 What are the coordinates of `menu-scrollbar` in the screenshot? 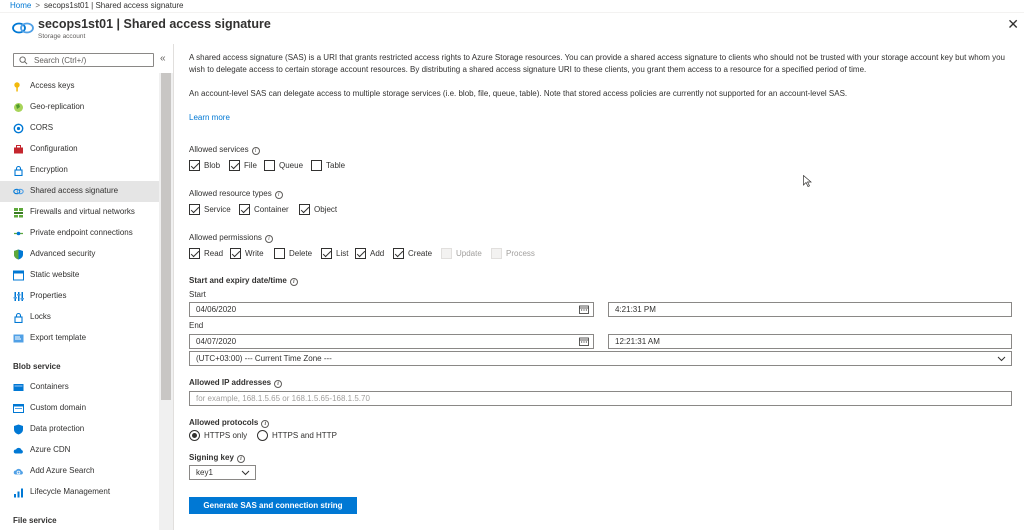 It's located at (166, 301).